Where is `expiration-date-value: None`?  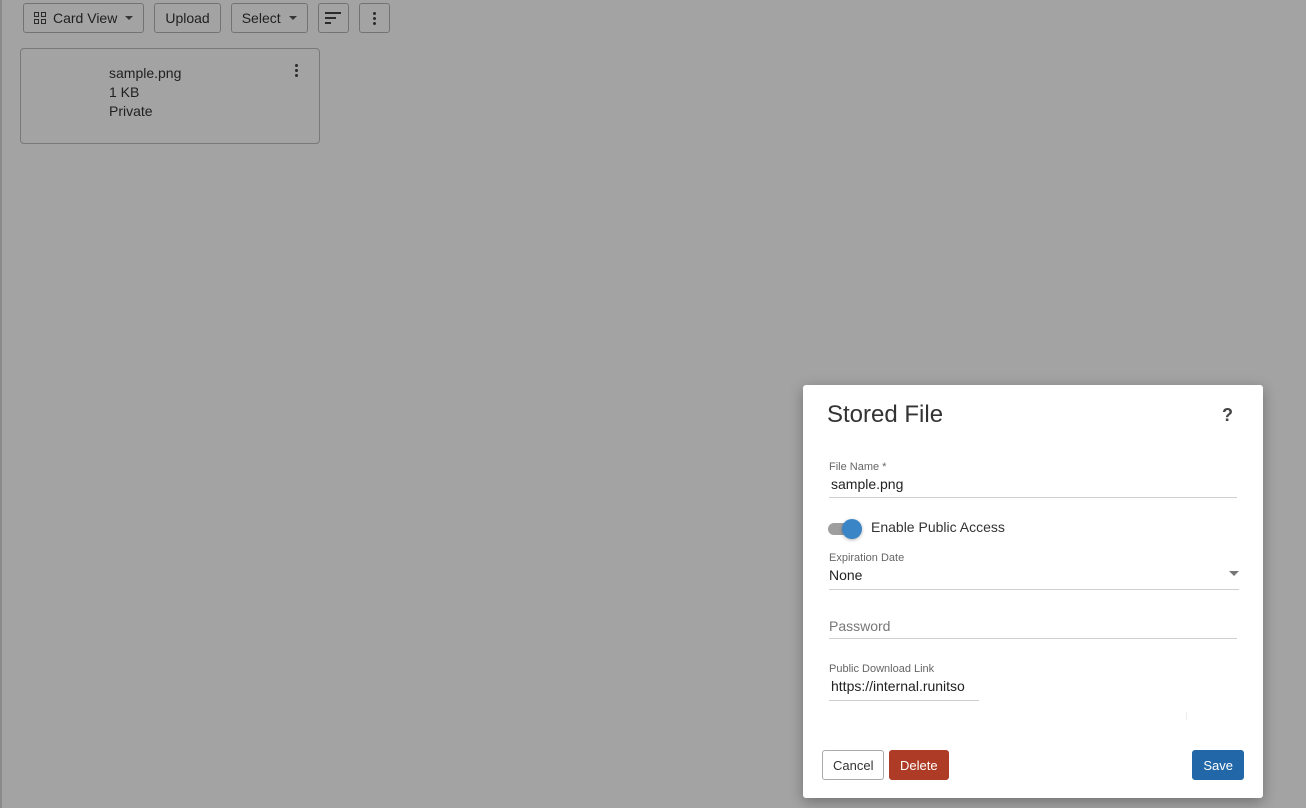
expiration-date-value: None is located at coordinates (846, 575).